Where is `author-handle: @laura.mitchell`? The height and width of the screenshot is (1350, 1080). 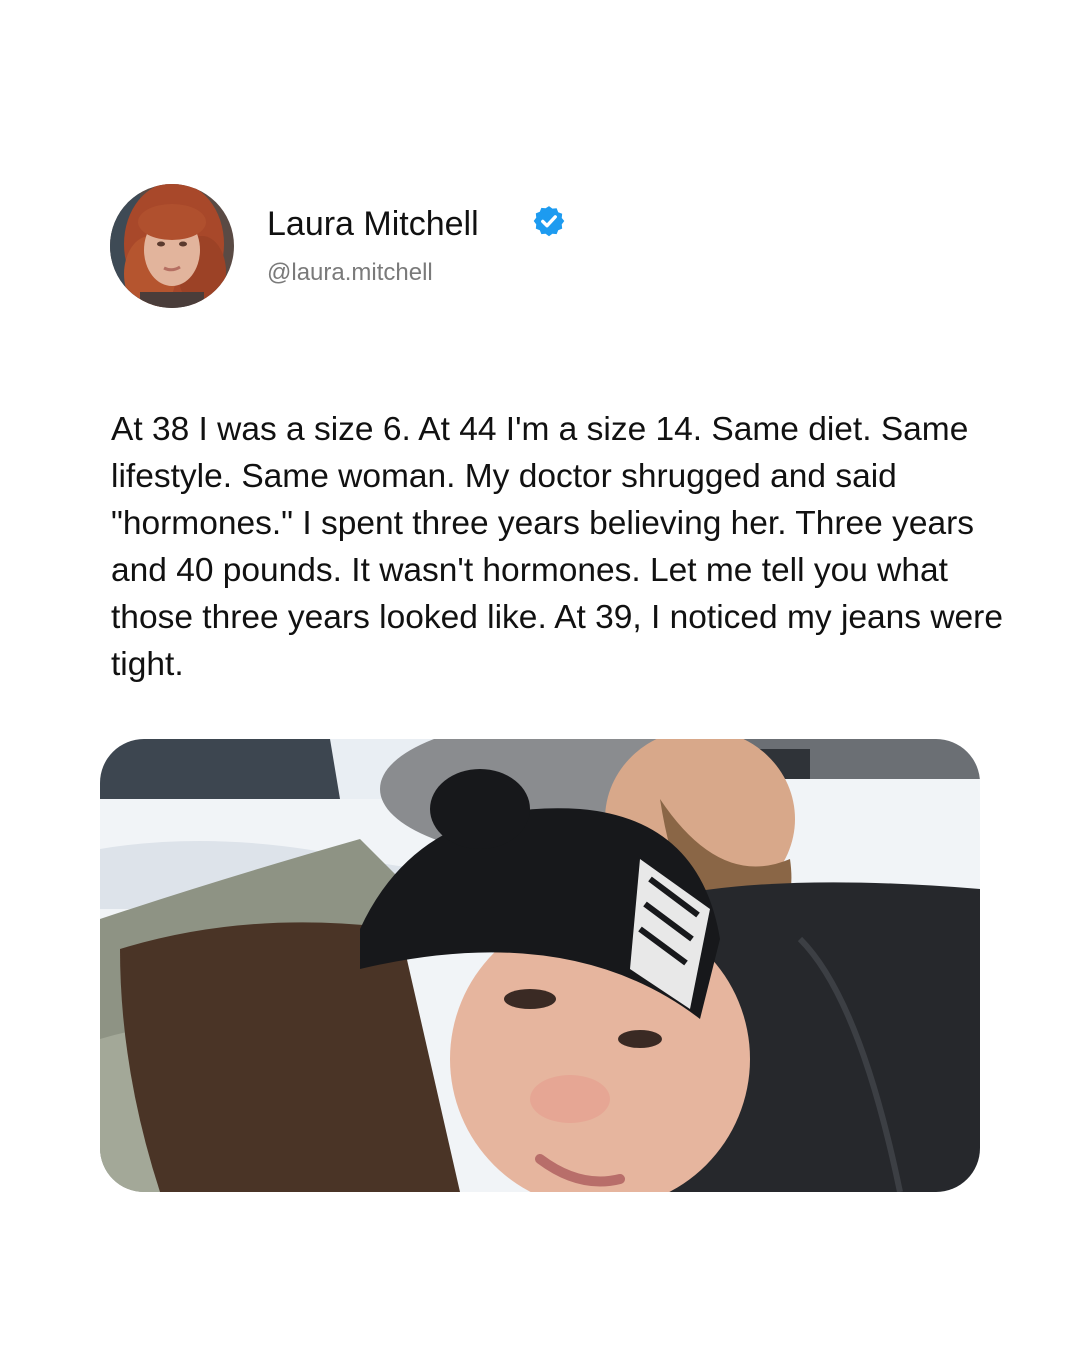 author-handle: @laura.mitchell is located at coordinates (350, 273).